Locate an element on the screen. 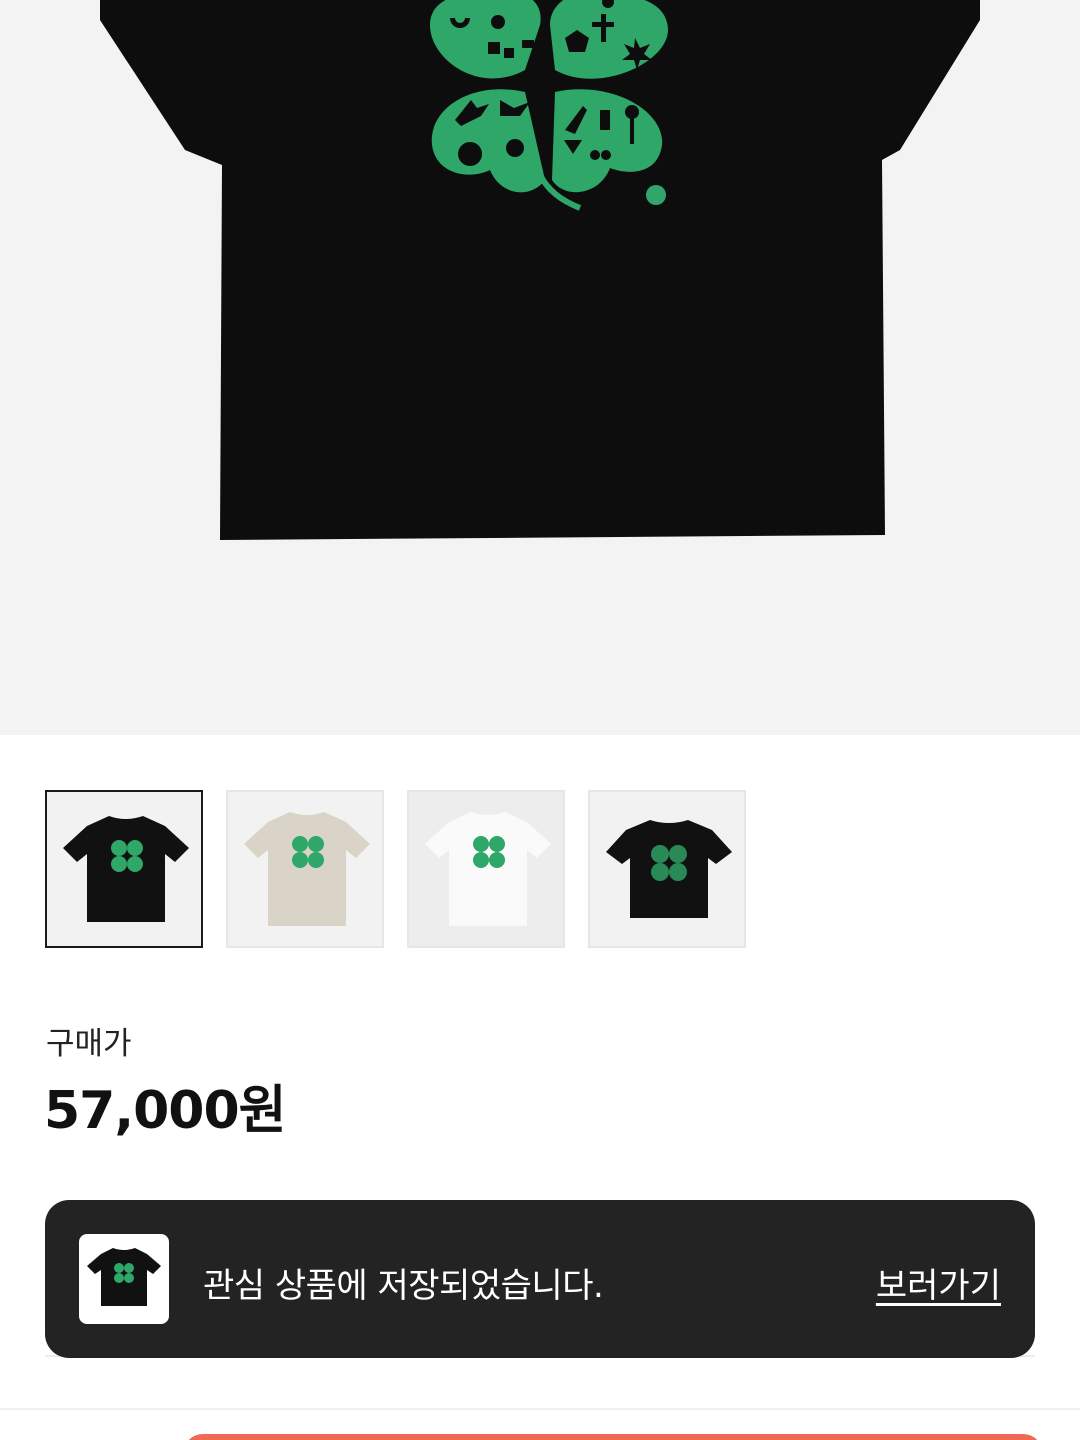 Image resolution: width=1080 pixels, height=1440 pixels. thumbnail-black-tee is located at coordinates (124, 869).